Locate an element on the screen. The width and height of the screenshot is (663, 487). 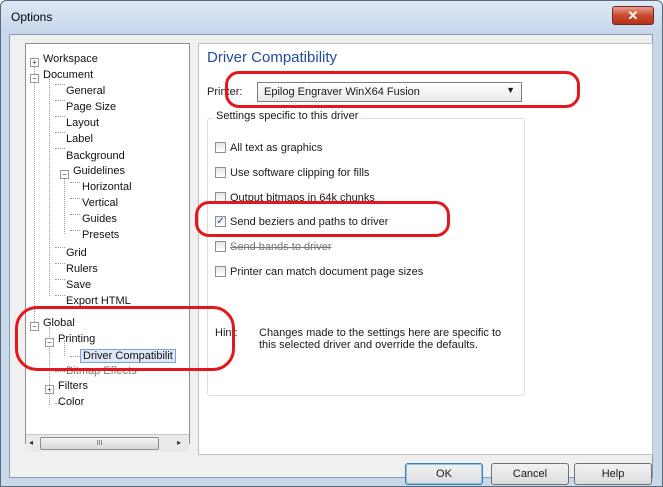
option-software-clipping: Use software clipping for fills is located at coordinates (292, 173).